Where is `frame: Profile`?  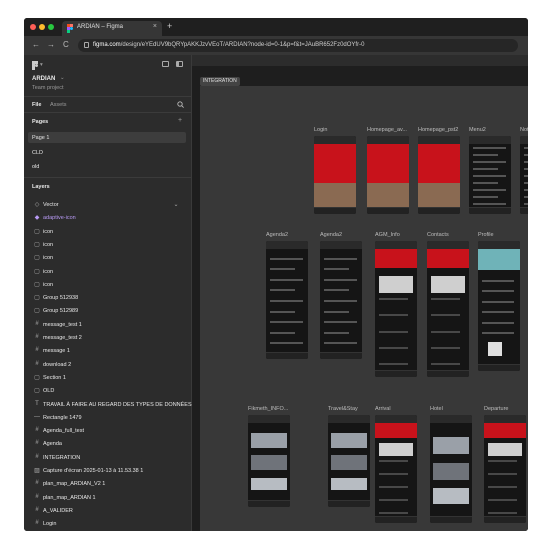 frame: Profile is located at coordinates (499, 301).